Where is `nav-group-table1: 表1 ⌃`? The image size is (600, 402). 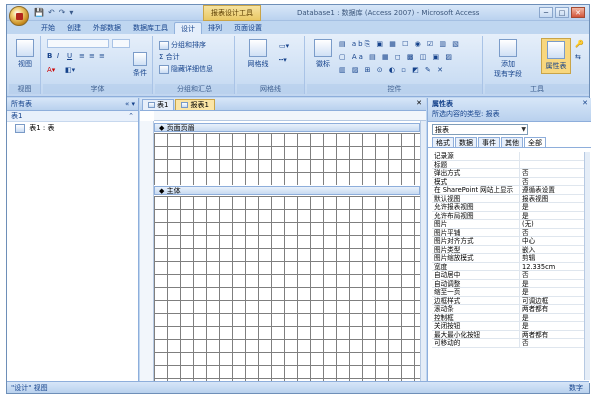
nav-group-table1: 表1 ⌃ is located at coordinates (72, 116).